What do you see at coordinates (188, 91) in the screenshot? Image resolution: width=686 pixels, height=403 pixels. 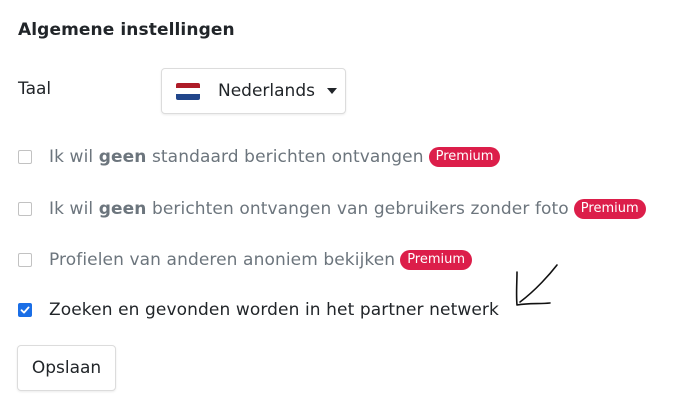 I see `netherlands-flag-icon` at bounding box center [188, 91].